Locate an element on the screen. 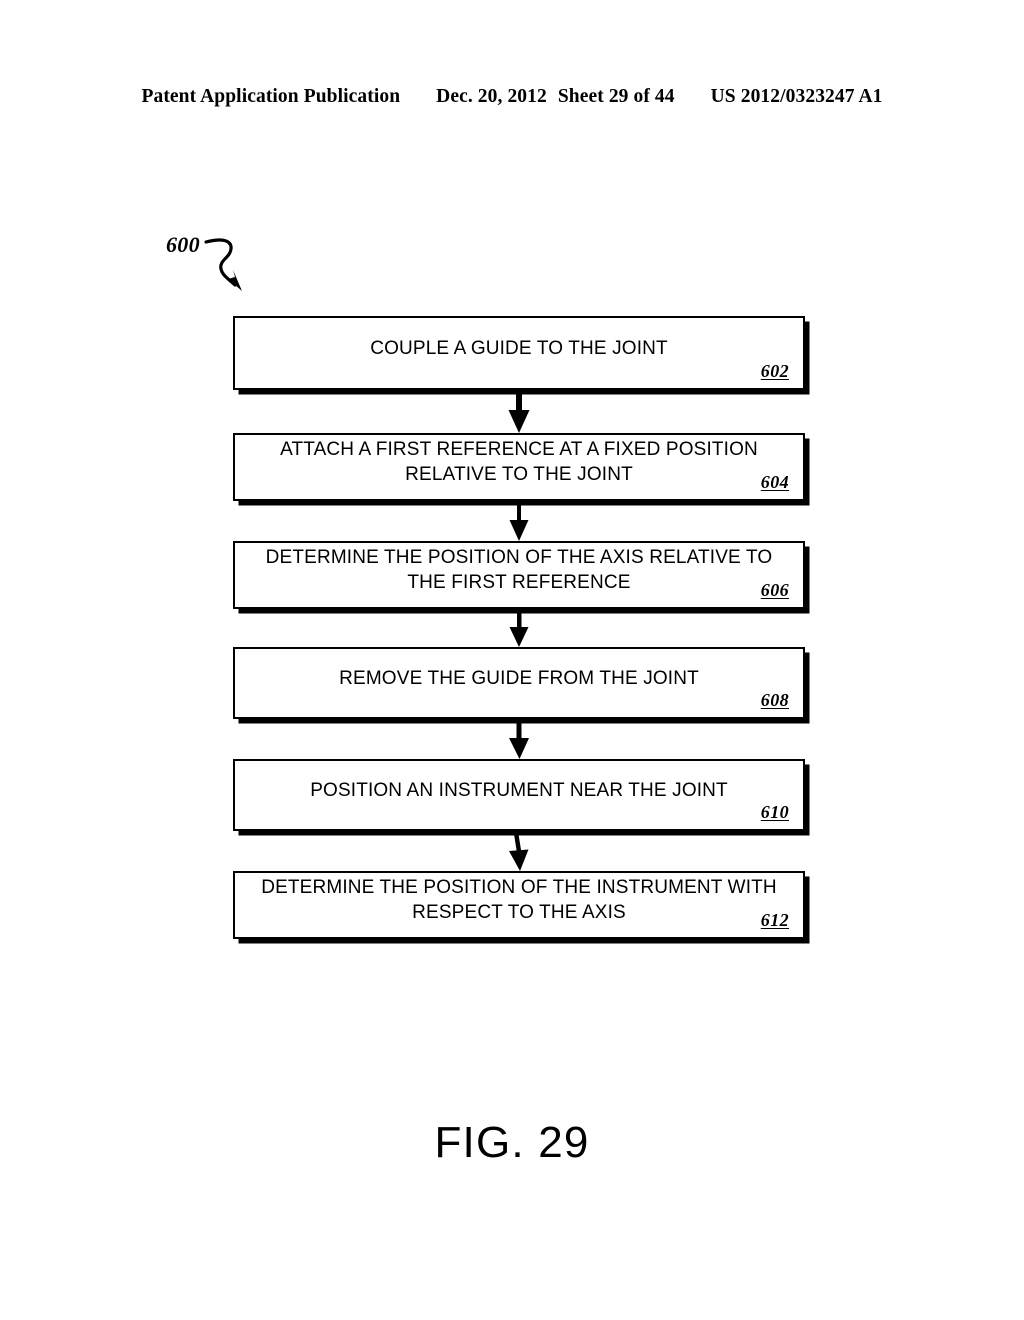 Image resolution: width=1024 pixels, height=1320 pixels. flow-step-ref: 604 is located at coordinates (774, 482).